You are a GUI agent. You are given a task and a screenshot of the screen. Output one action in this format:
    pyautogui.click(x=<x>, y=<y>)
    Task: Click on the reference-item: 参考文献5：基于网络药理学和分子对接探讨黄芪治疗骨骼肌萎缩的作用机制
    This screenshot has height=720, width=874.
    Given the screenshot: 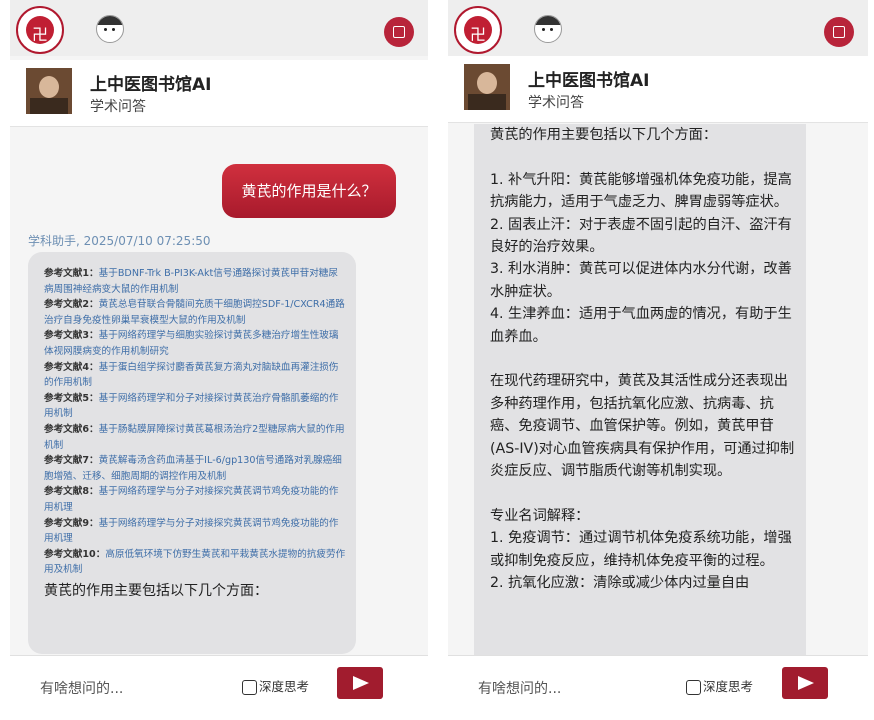 What is the action you would take?
    pyautogui.click(x=195, y=406)
    